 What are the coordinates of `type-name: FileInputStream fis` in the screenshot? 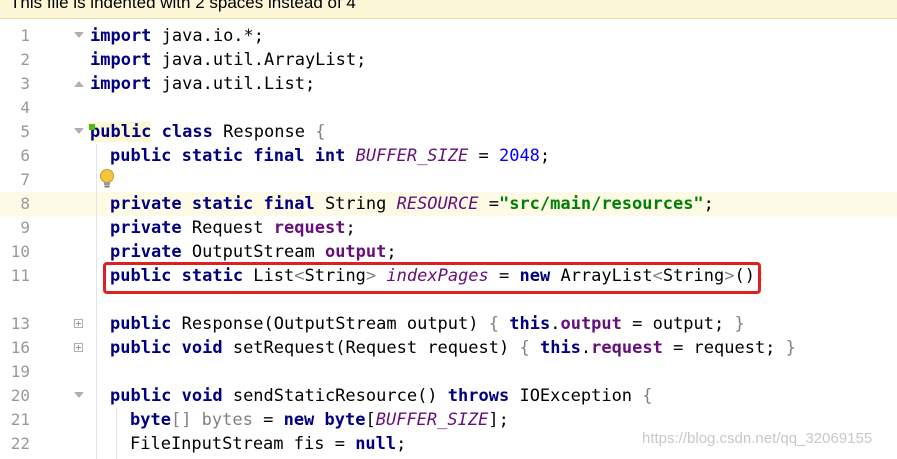 It's located at (227, 444).